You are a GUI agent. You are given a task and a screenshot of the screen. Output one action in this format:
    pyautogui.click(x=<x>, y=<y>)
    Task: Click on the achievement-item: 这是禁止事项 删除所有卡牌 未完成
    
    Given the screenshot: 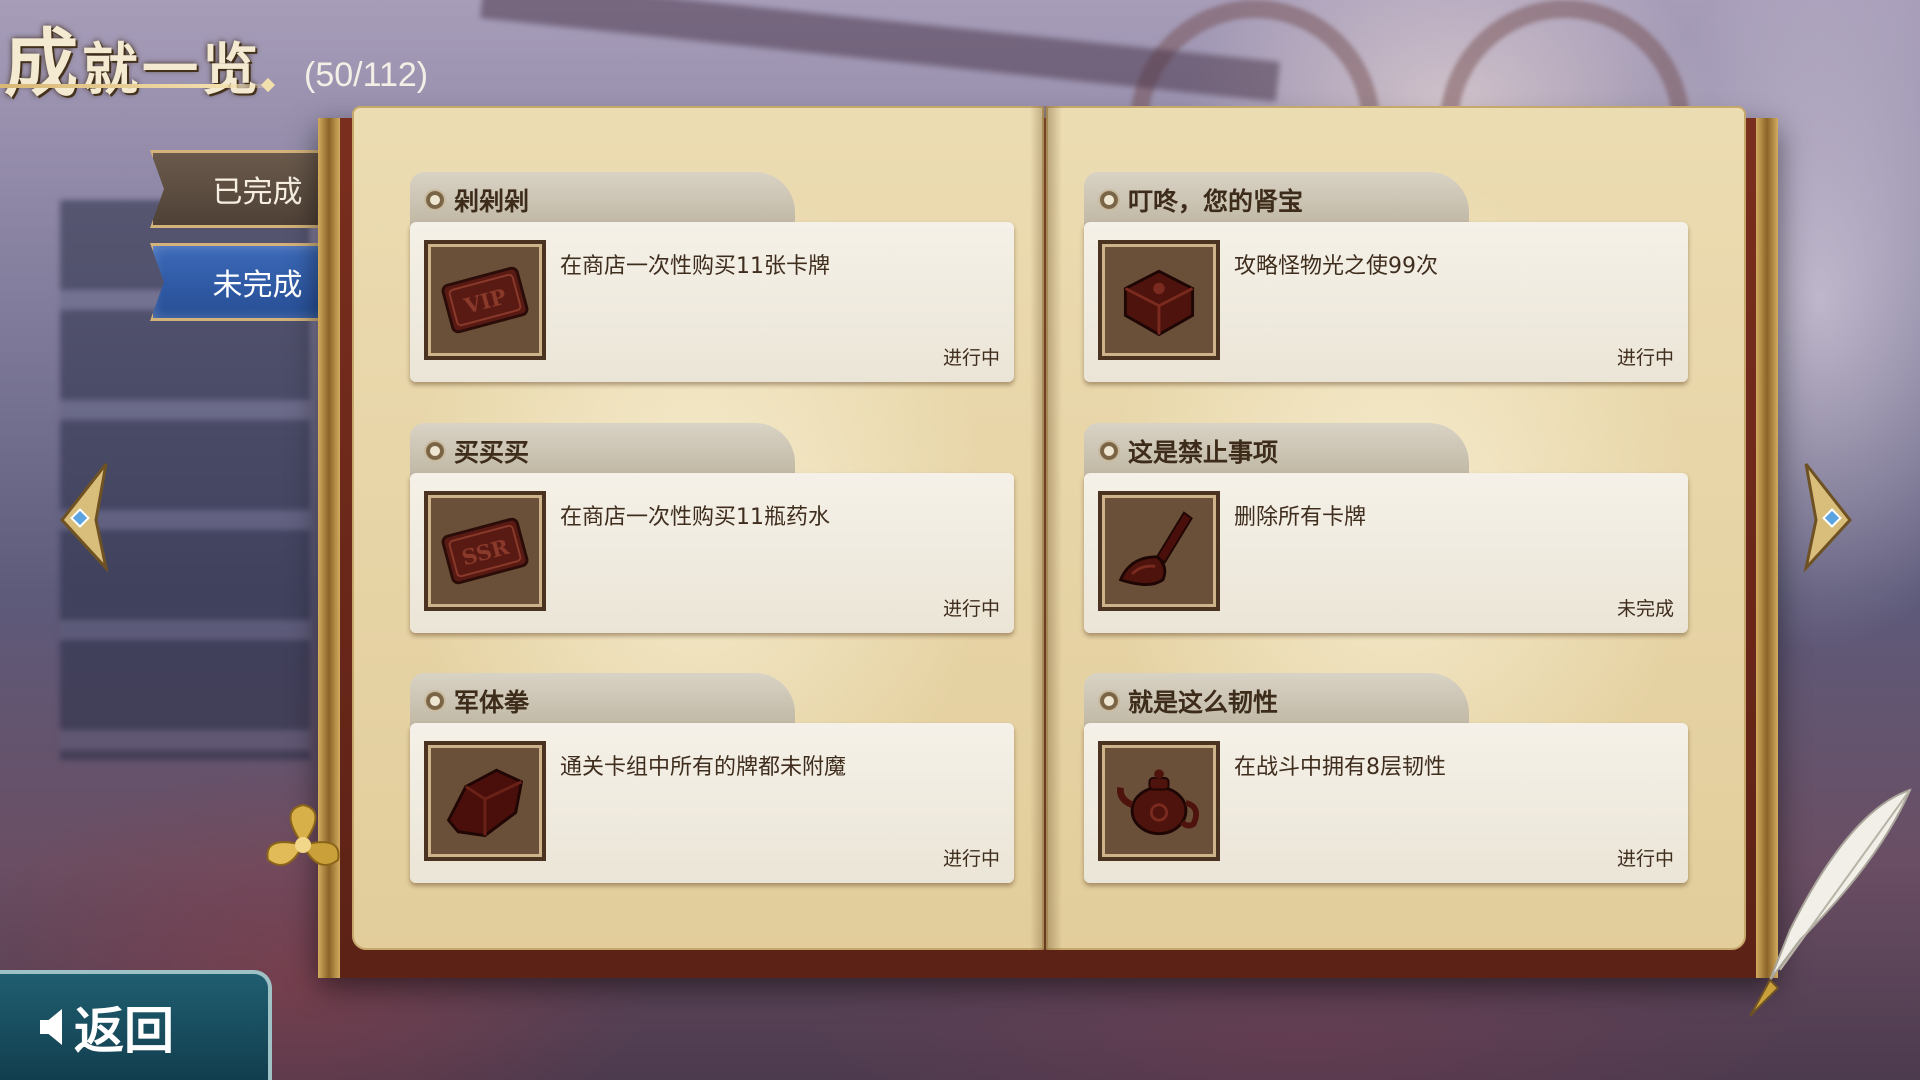 What is the action you would take?
    pyautogui.click(x=1386, y=530)
    